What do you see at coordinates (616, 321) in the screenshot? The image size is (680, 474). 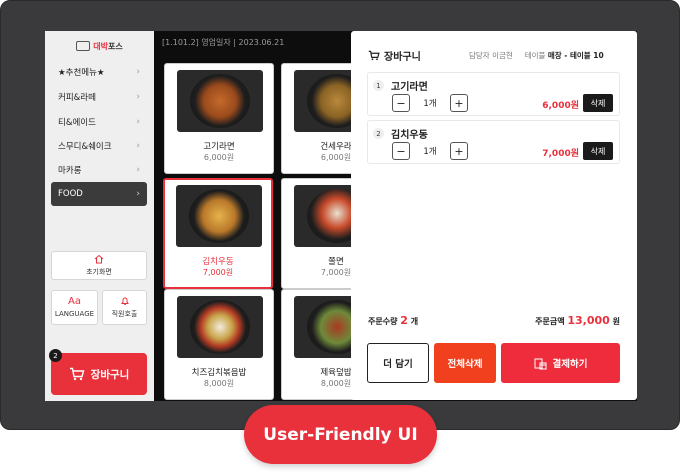 I see `order-total-unit: 원` at bounding box center [616, 321].